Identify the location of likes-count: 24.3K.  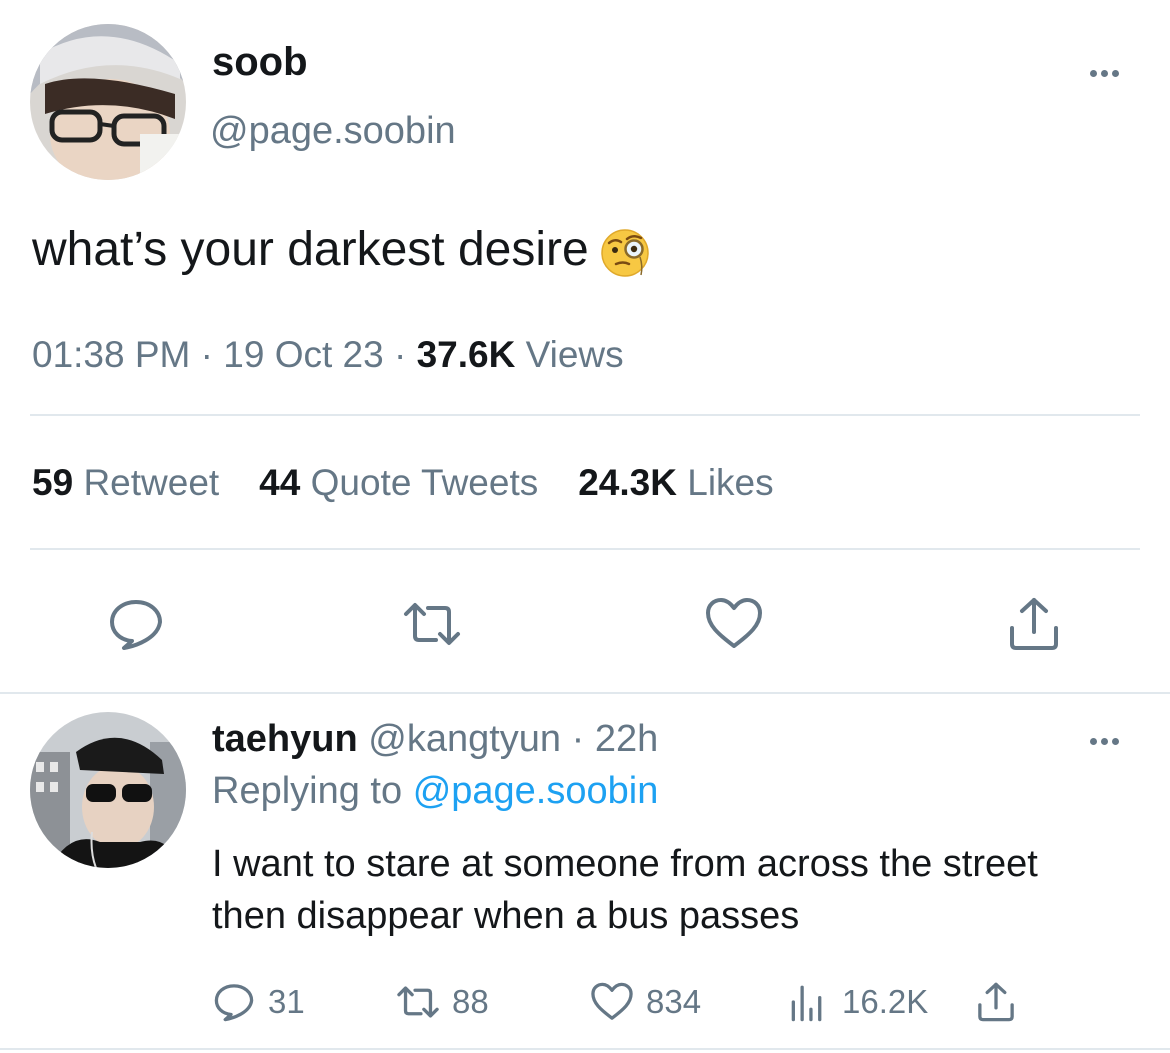
(627, 482).